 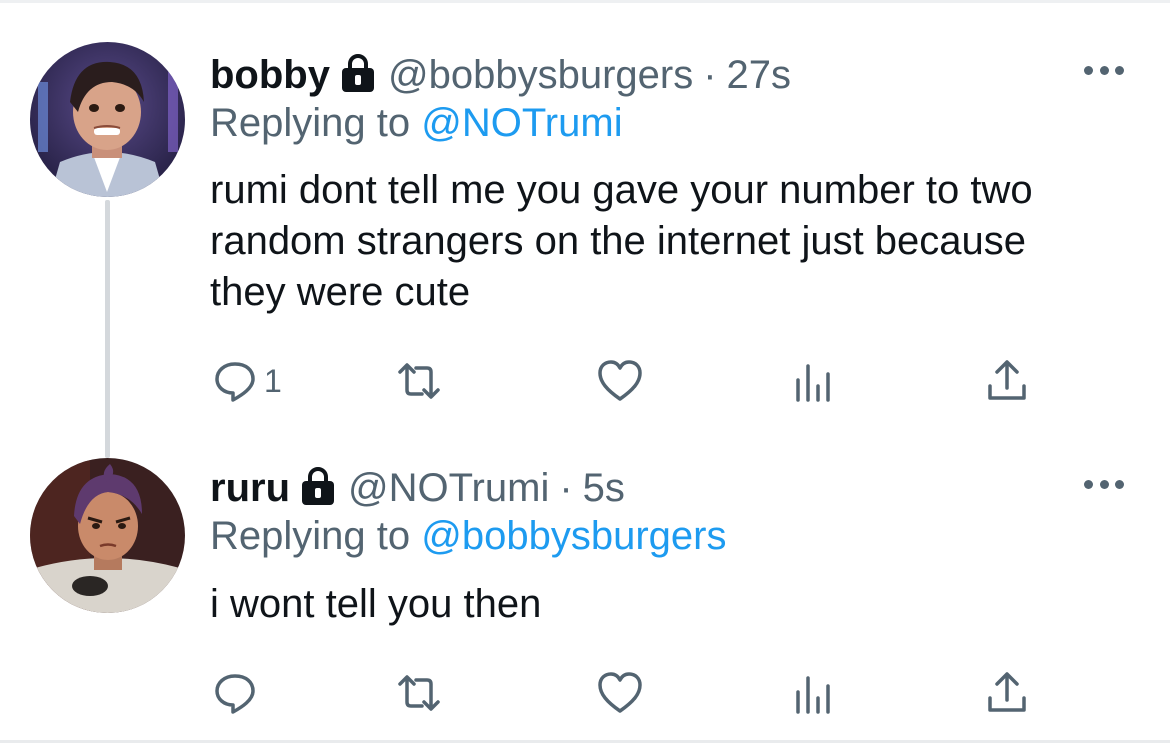 What do you see at coordinates (521, 123) in the screenshot?
I see `replying-to-mention: @NOTrumi` at bounding box center [521, 123].